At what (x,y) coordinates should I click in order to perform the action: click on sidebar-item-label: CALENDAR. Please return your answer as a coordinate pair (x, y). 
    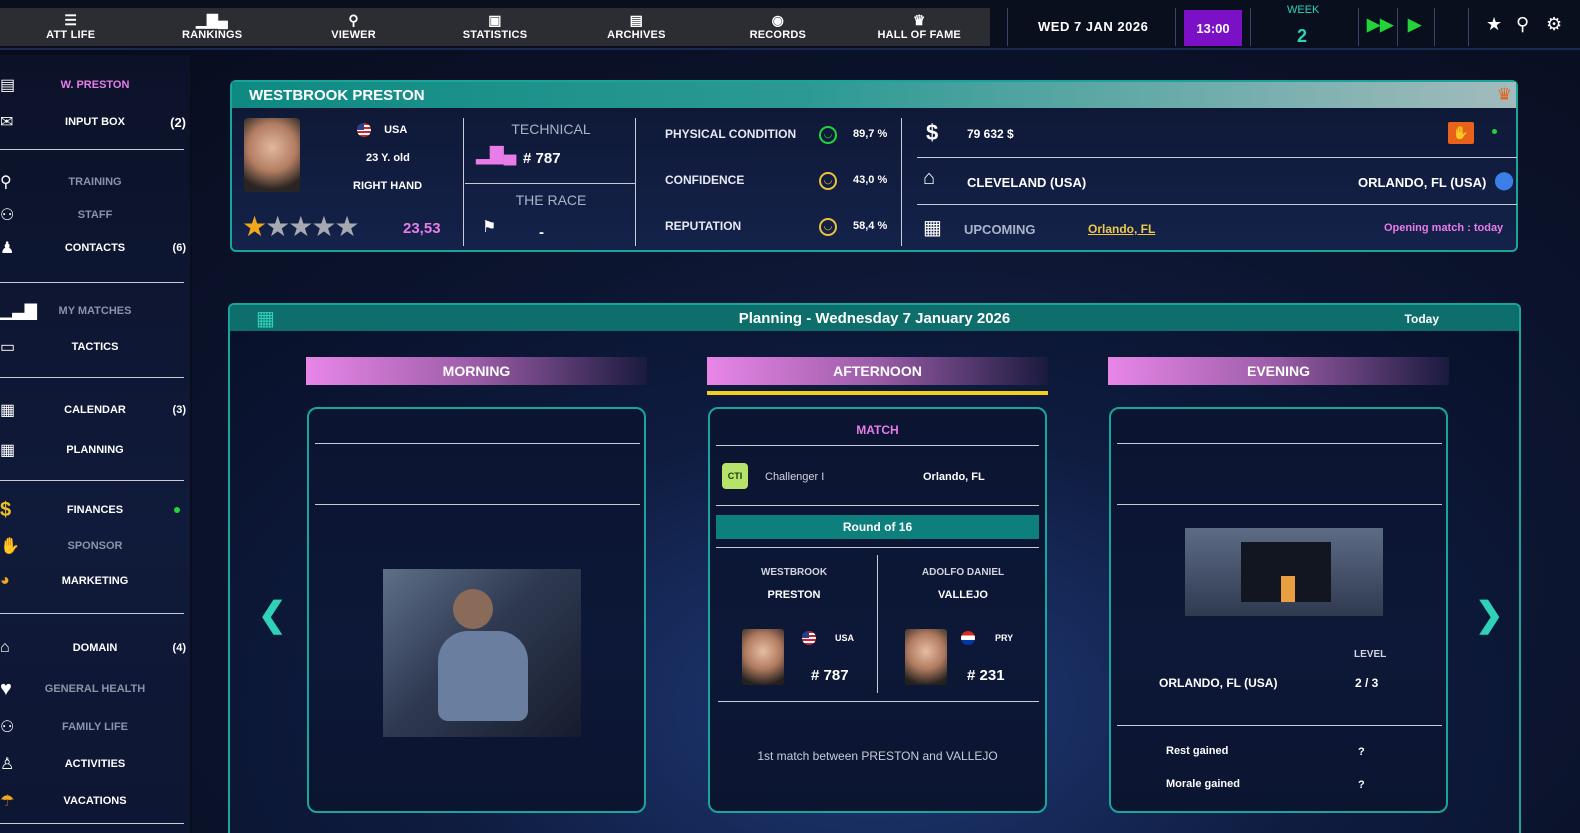
    Looking at the image, I should click on (95, 410).